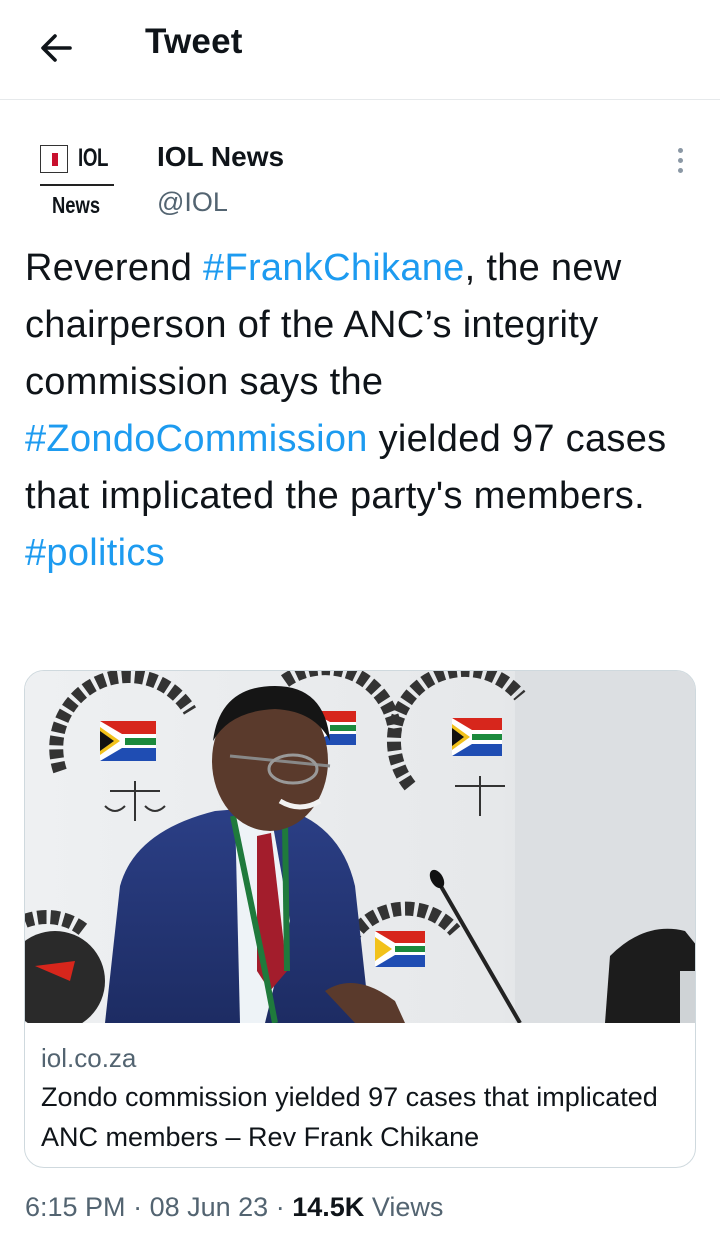 This screenshot has height=1250, width=720. I want to click on avatar-logo-text: IOL, so click(93, 158).